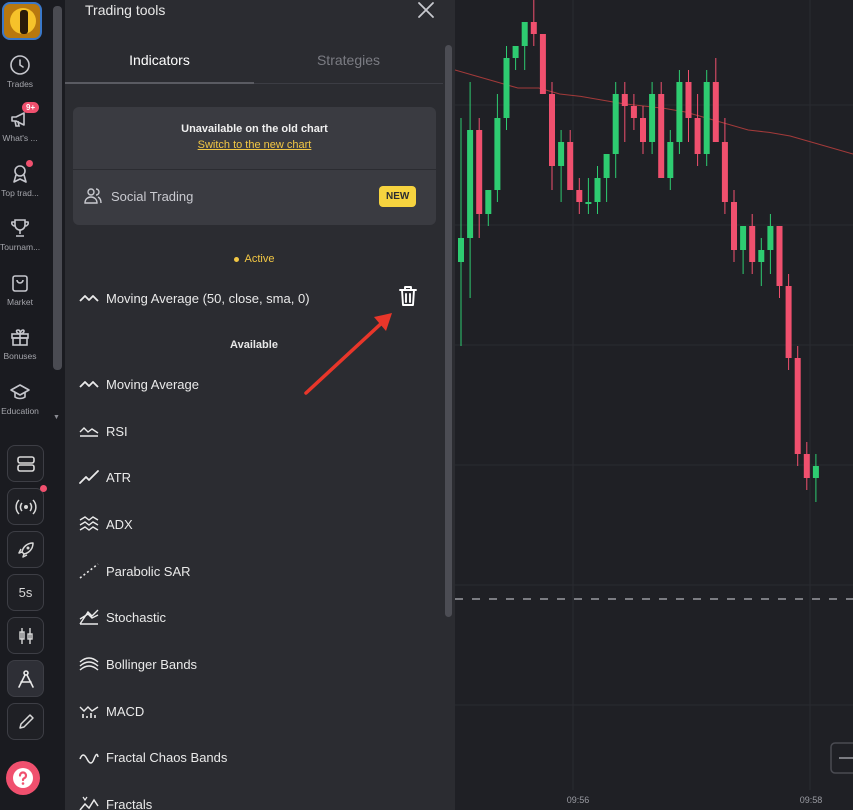 Image resolution: width=853 pixels, height=810 pixels. I want to click on trash-icon, so click(408, 296).